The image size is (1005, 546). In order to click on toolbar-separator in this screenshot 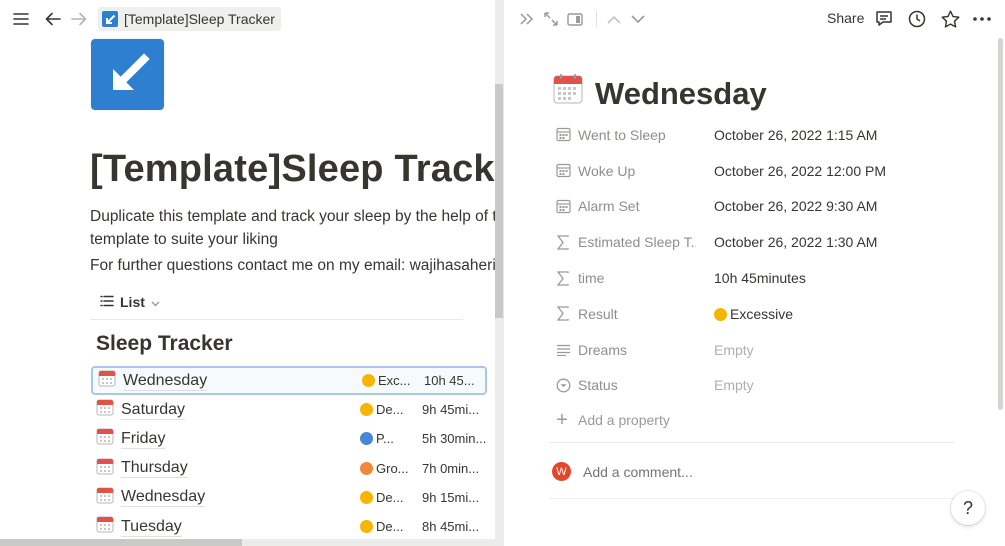, I will do `click(596, 19)`.